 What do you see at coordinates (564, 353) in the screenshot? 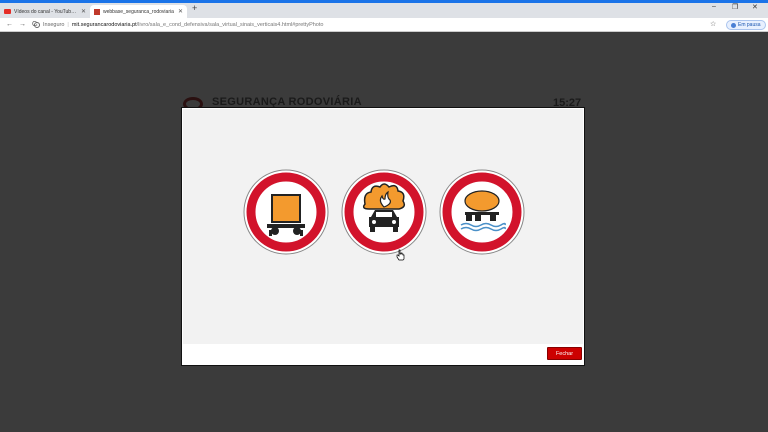
I see `close-button: Fechar` at bounding box center [564, 353].